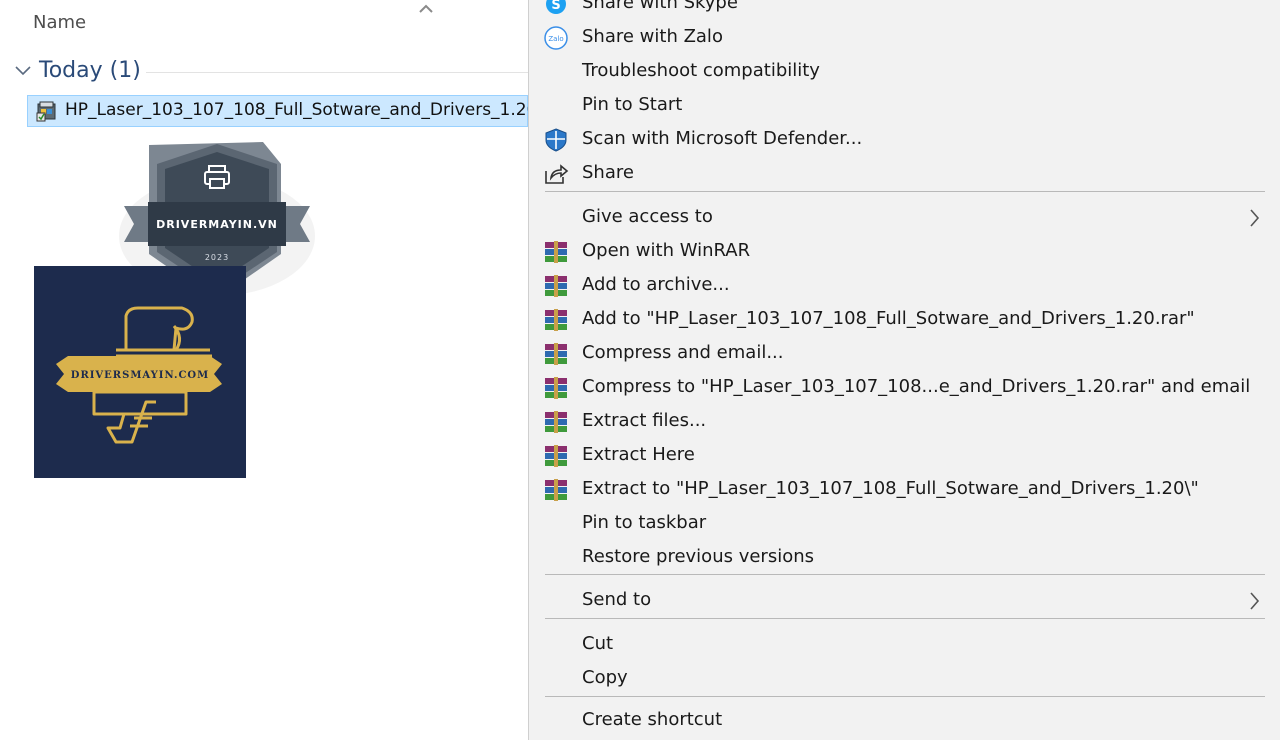  Describe the element at coordinates (898, 601) in the screenshot. I see `menu-item-send-to: Send to` at that location.